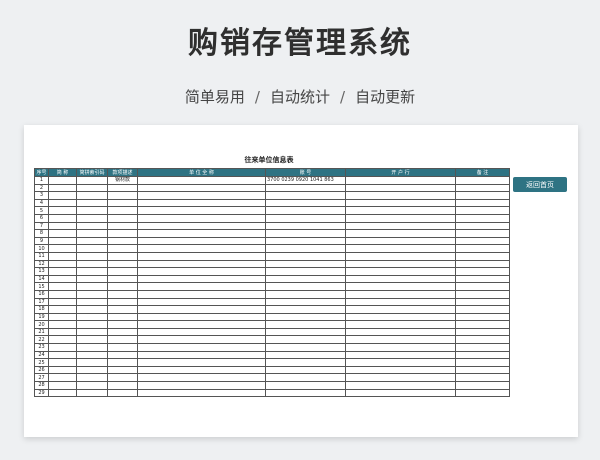 The height and width of the screenshot is (460, 600). Describe the element at coordinates (305, 180) in the screenshot. I see `table-cell: 3700 0239 0920 1041 863` at that location.